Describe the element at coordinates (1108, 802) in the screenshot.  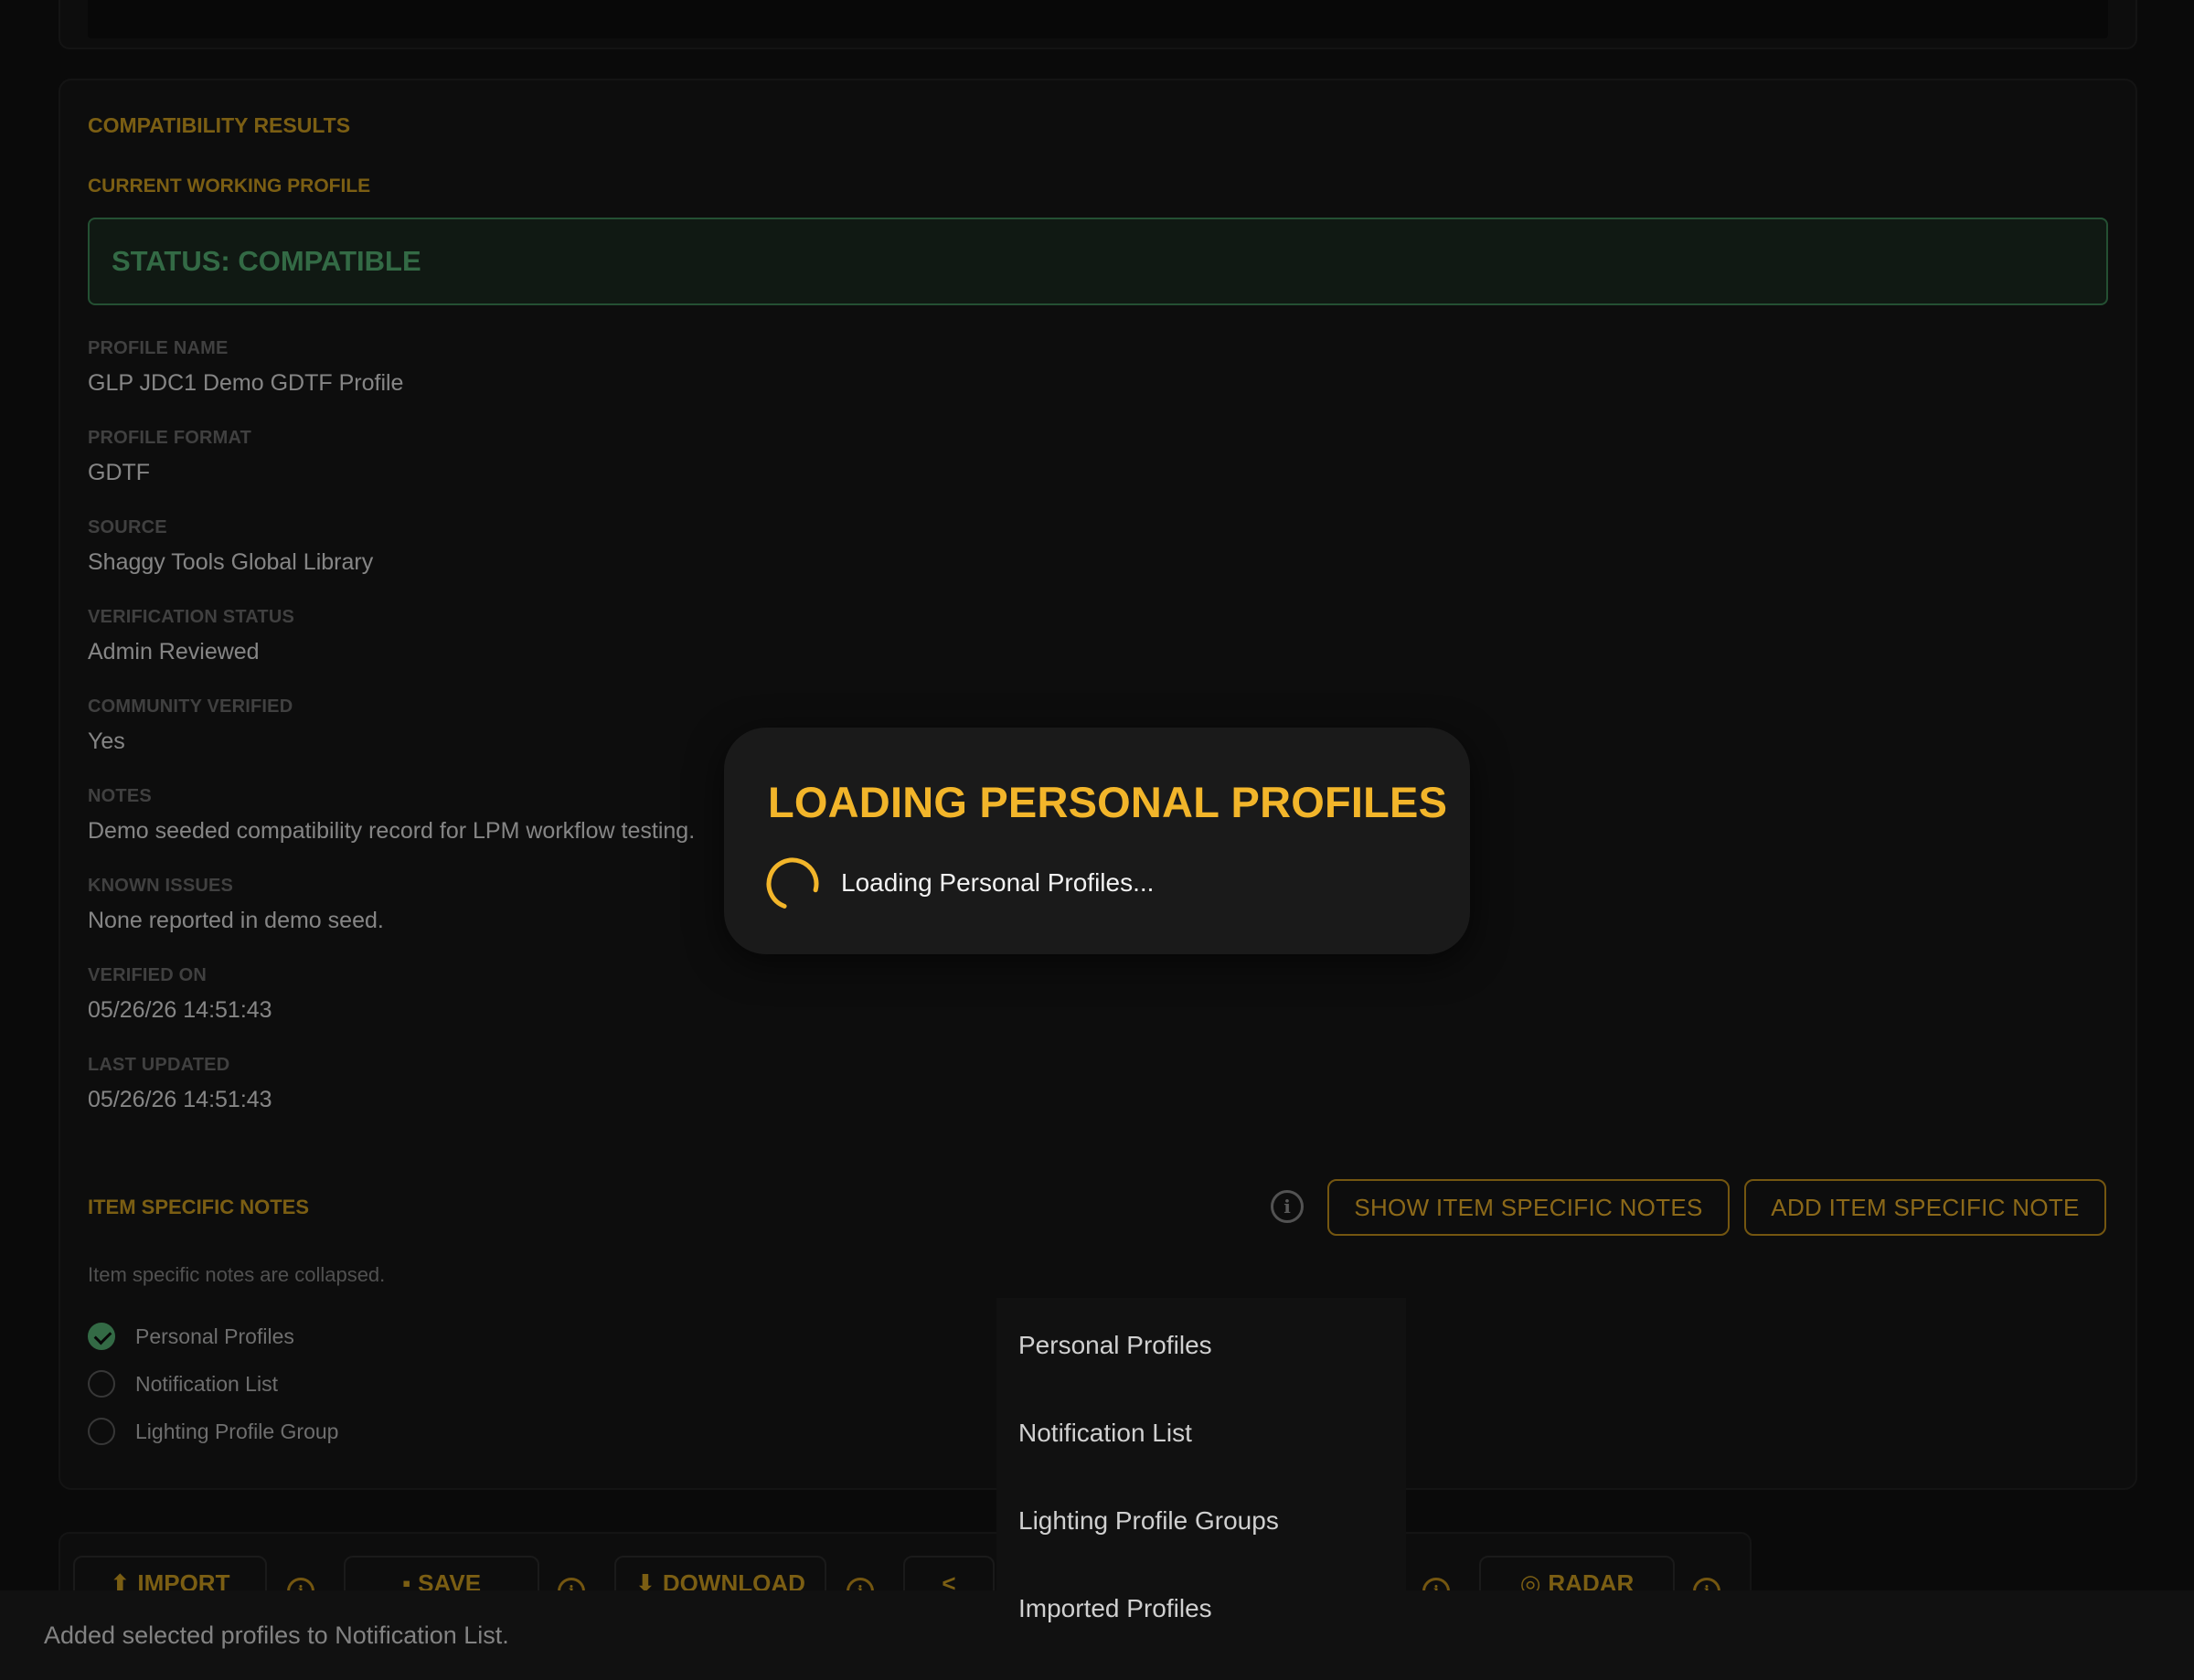
I see `dialog-title: LOADING PERSONAL PROFILES` at that location.